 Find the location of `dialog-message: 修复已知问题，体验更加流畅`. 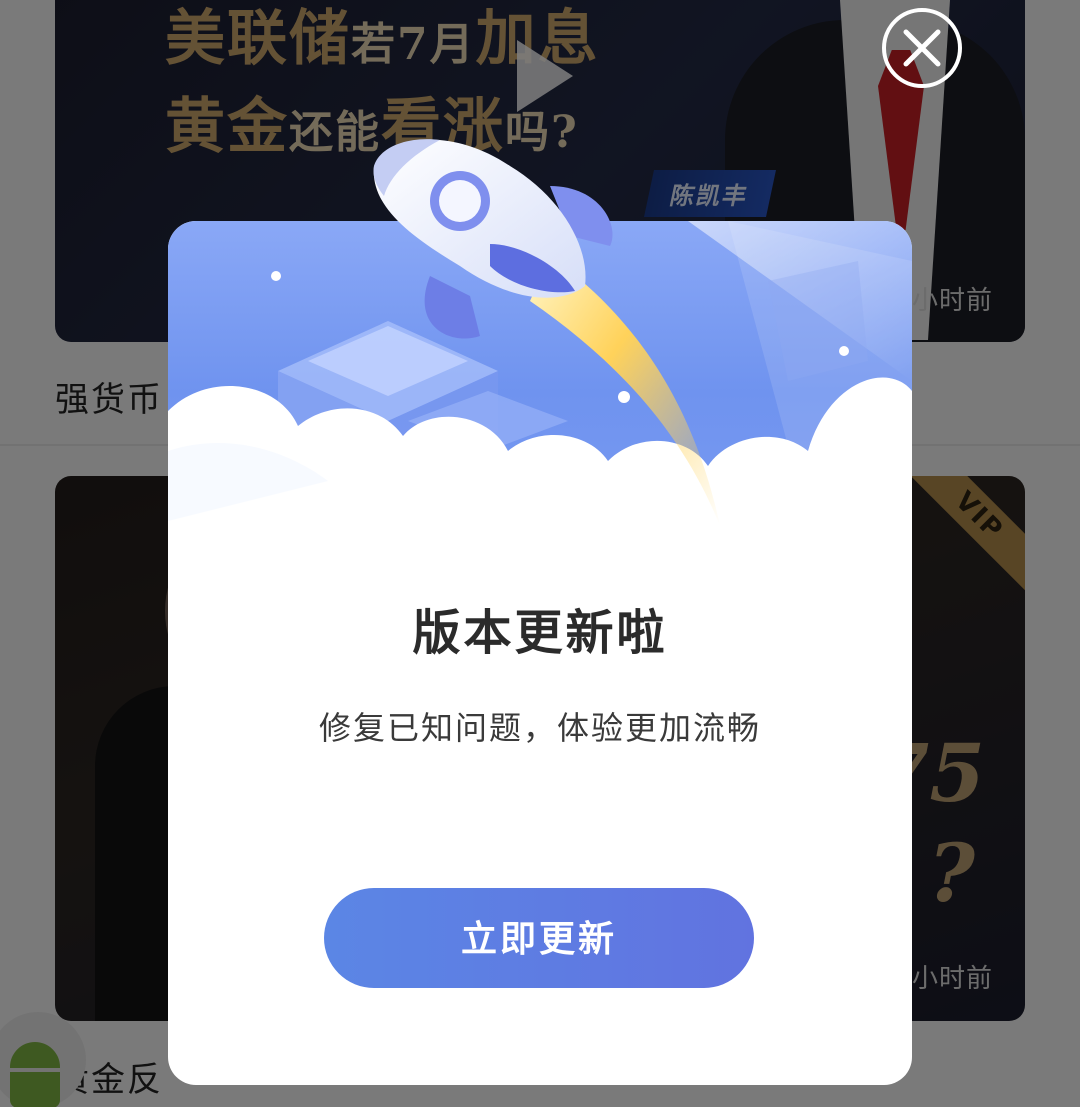

dialog-message: 修复已知问题，体验更加流畅 is located at coordinates (539, 728).